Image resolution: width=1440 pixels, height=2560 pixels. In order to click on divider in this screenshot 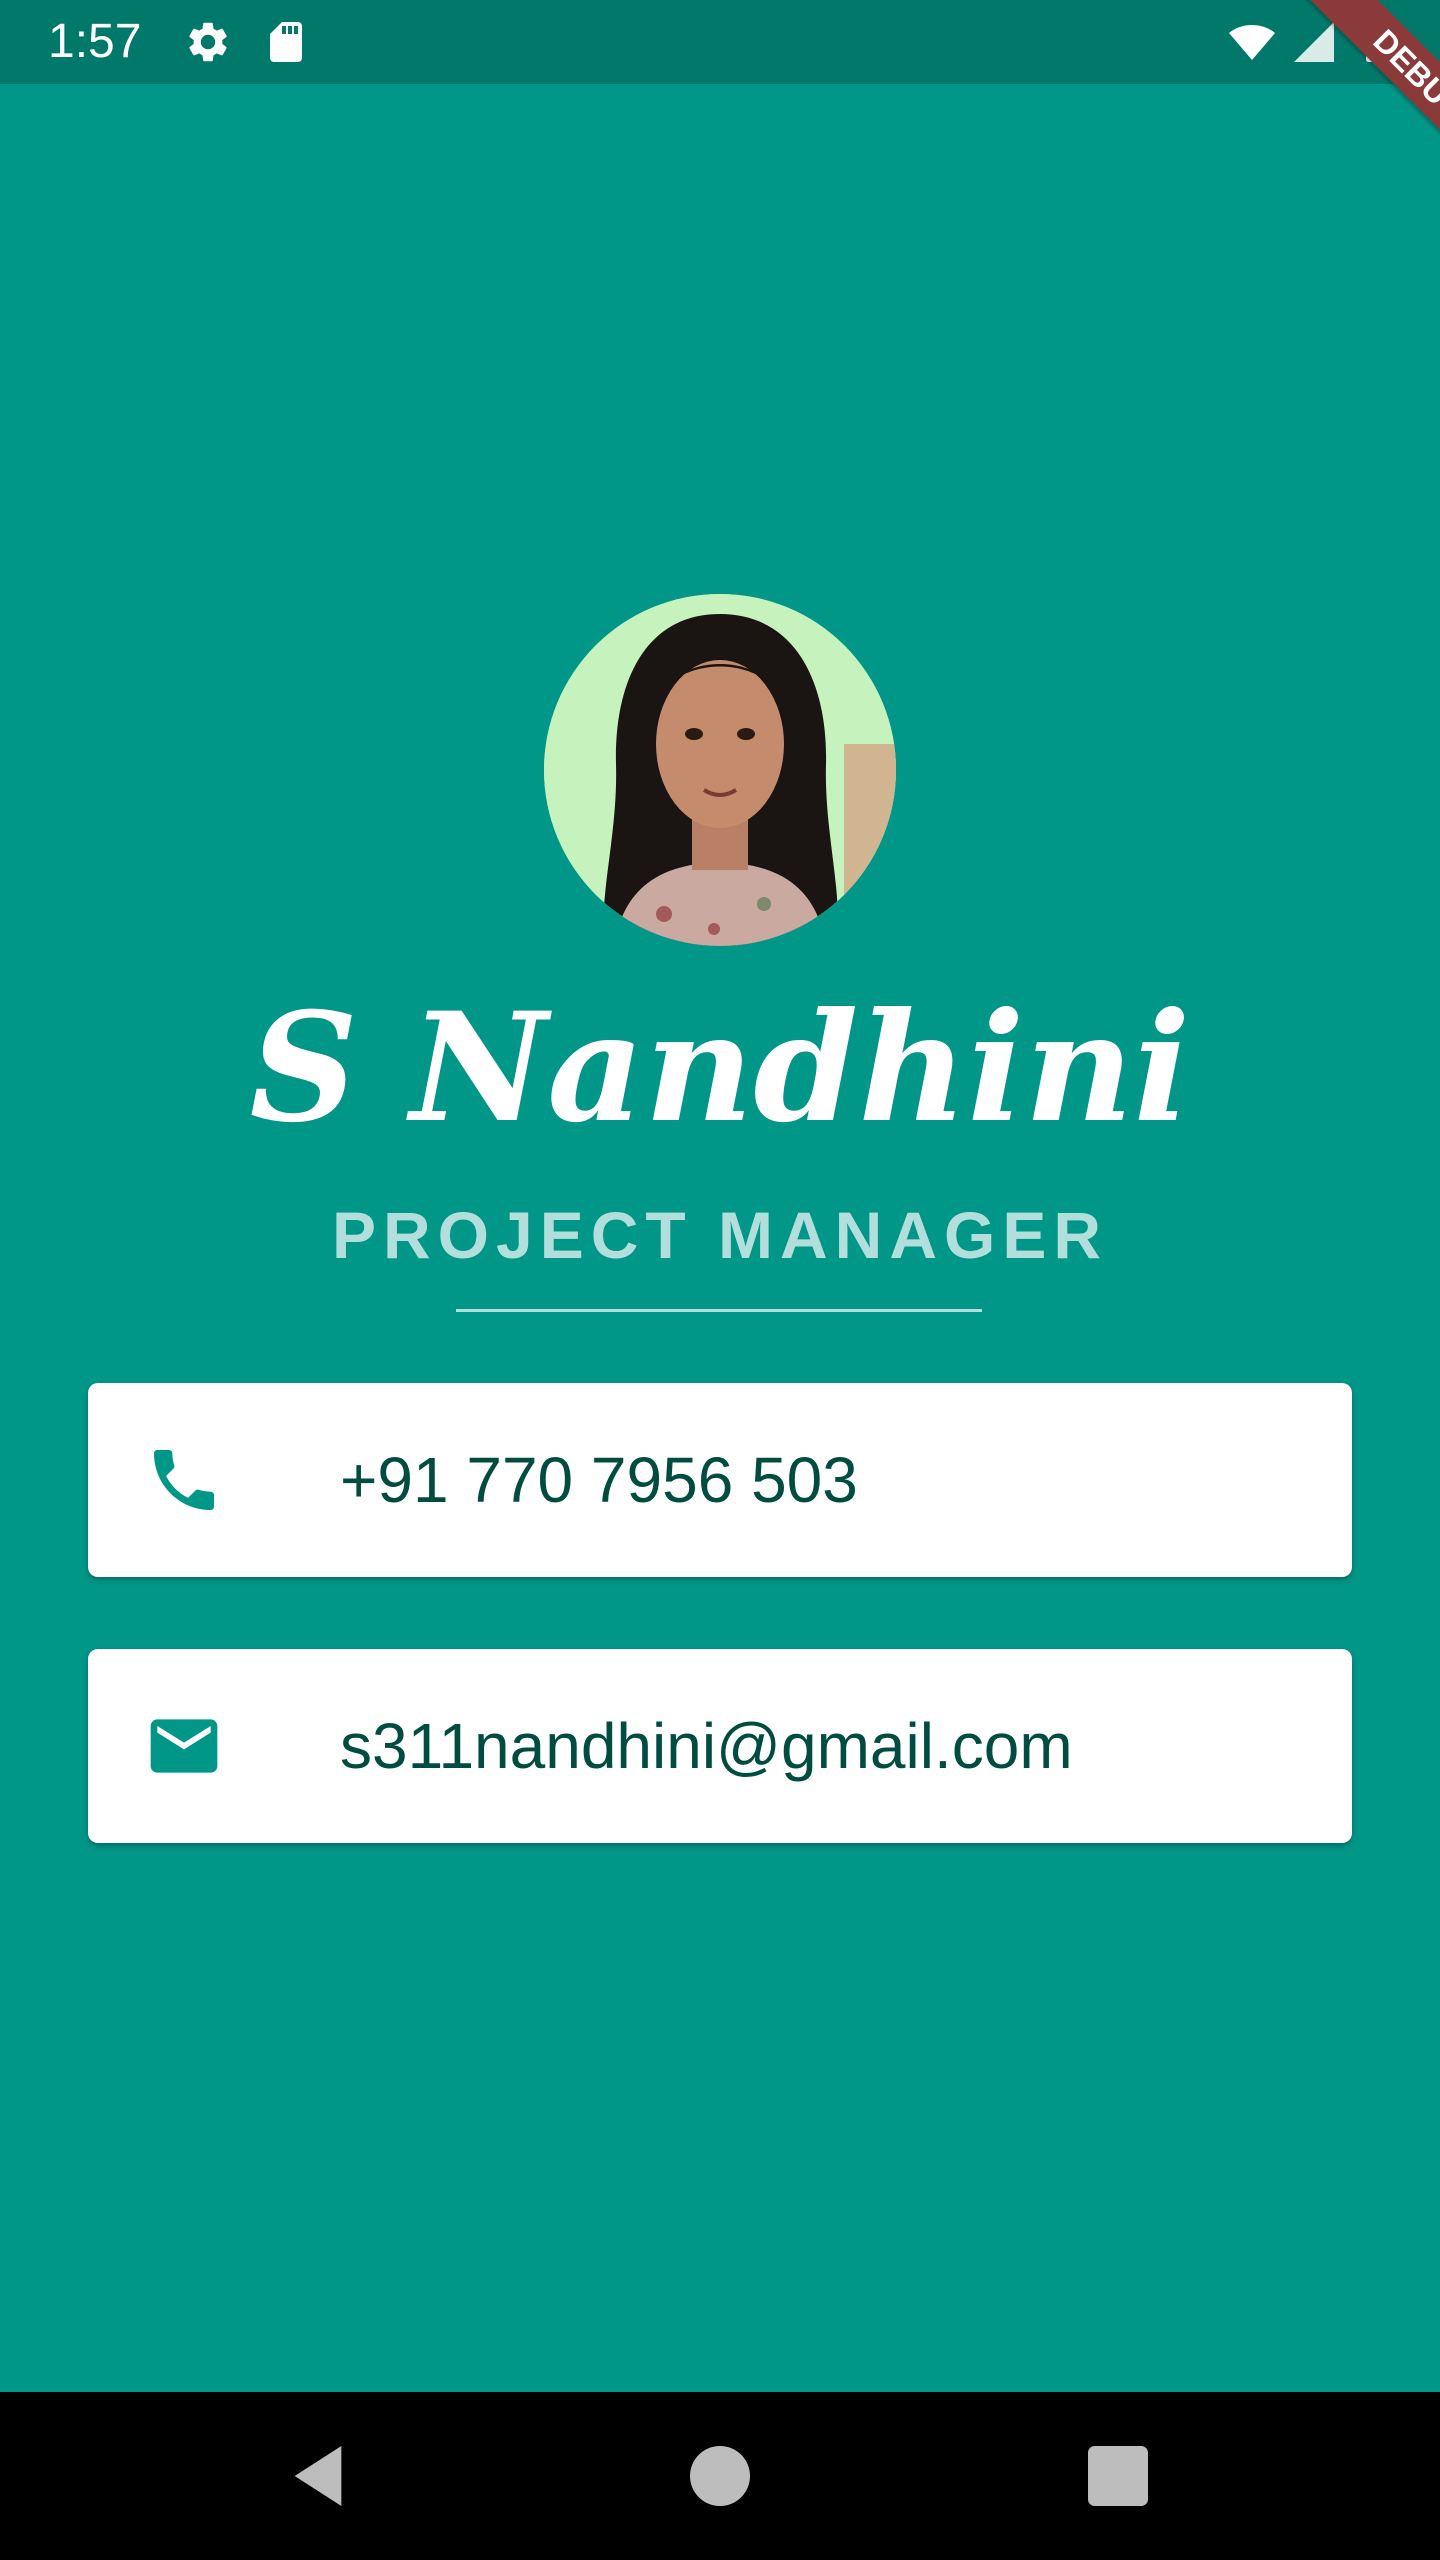, I will do `click(719, 1310)`.